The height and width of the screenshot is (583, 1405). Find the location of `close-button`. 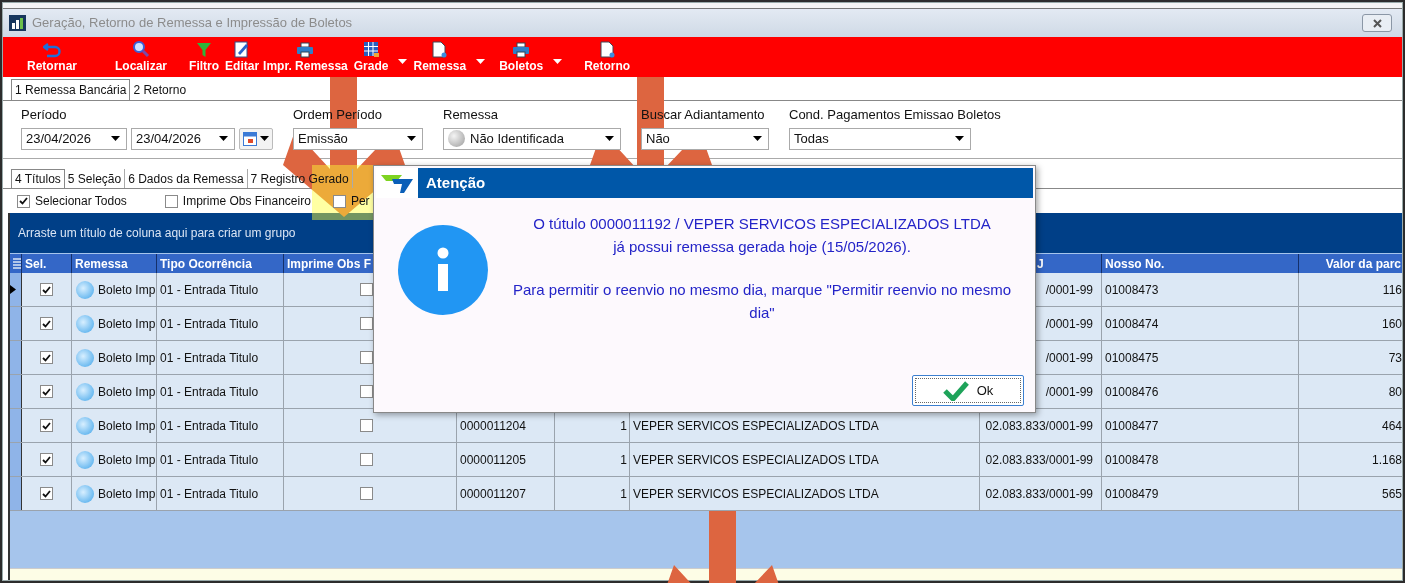

close-button is located at coordinates (1377, 23).